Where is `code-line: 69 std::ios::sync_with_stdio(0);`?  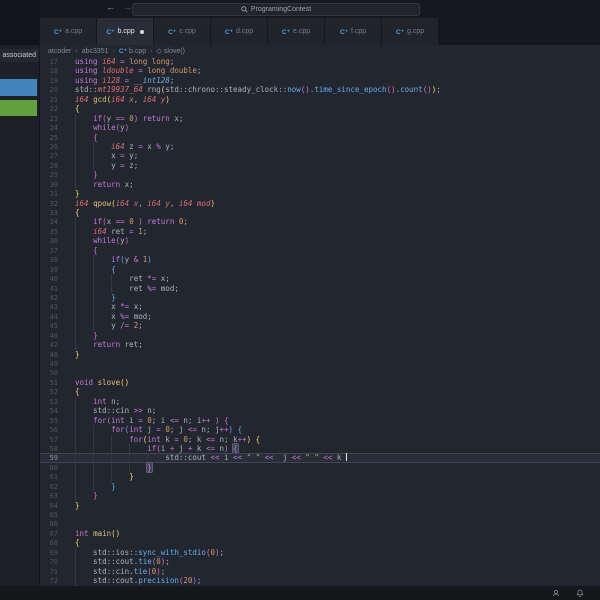 code-line: 69 std::ios::sync_with_stdio(0); is located at coordinates (320, 552).